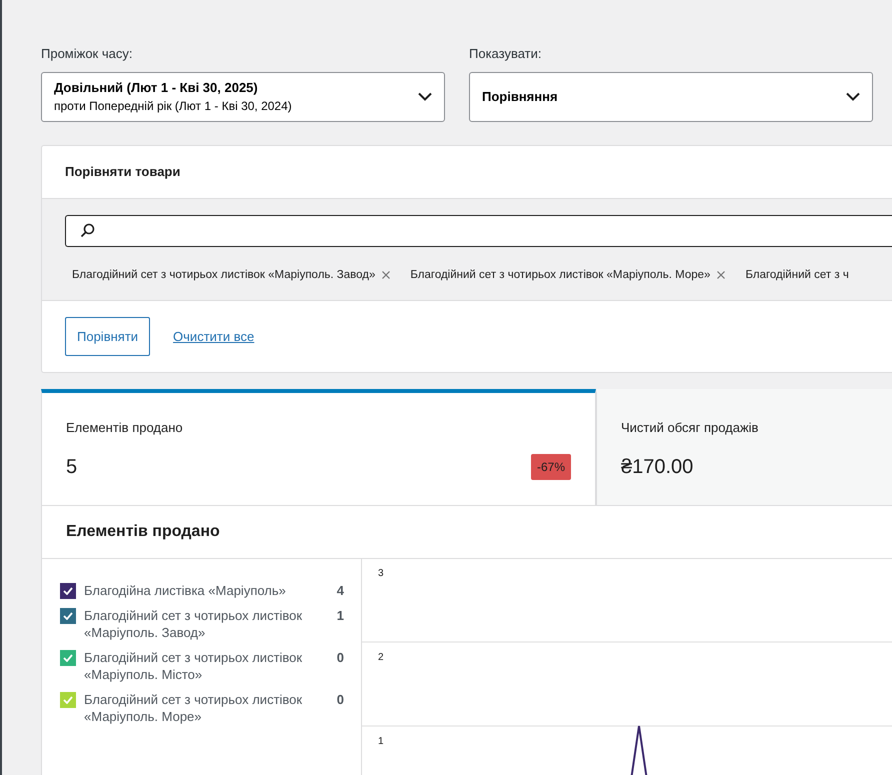  Describe the element at coordinates (639, 750) in the screenshot. I see `chart-line-drawing` at that location.